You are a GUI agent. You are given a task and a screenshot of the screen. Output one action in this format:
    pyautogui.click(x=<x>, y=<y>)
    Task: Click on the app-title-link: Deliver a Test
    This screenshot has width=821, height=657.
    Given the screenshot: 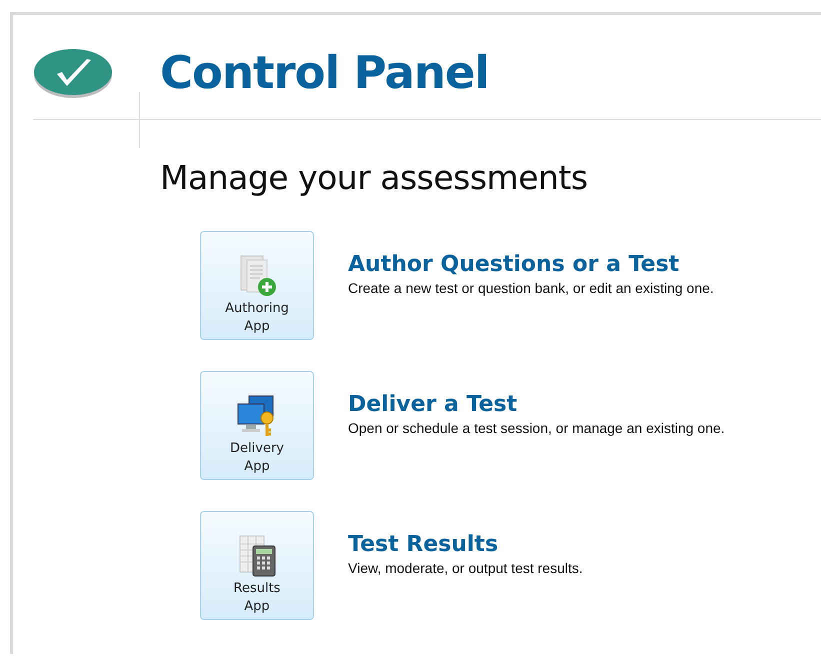 What is the action you would take?
    pyautogui.click(x=536, y=404)
    